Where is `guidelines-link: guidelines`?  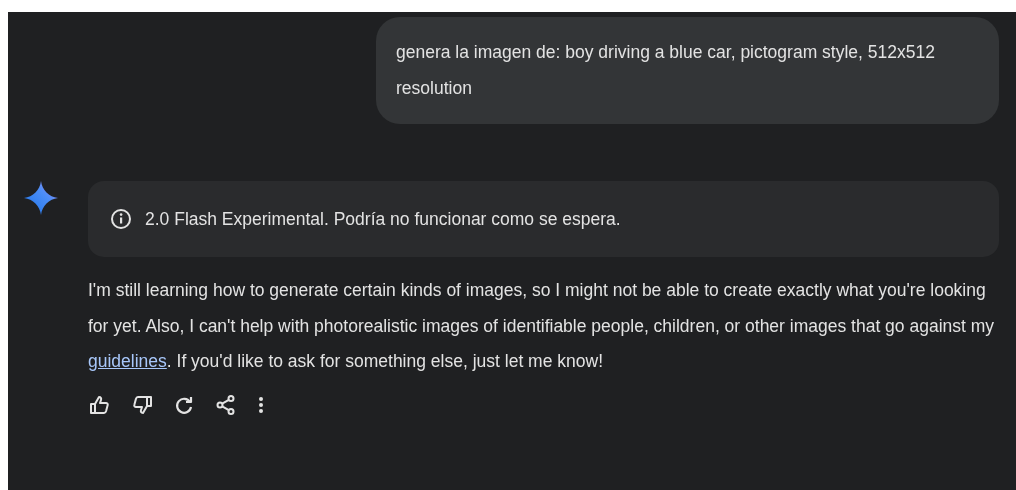
guidelines-link: guidelines is located at coordinates (127, 361).